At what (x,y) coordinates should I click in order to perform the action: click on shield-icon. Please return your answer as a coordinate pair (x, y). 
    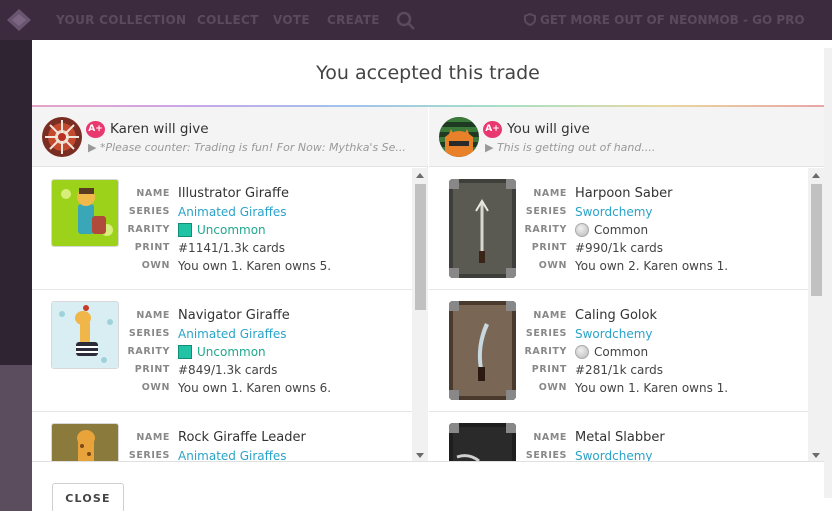
    Looking at the image, I should click on (530, 19).